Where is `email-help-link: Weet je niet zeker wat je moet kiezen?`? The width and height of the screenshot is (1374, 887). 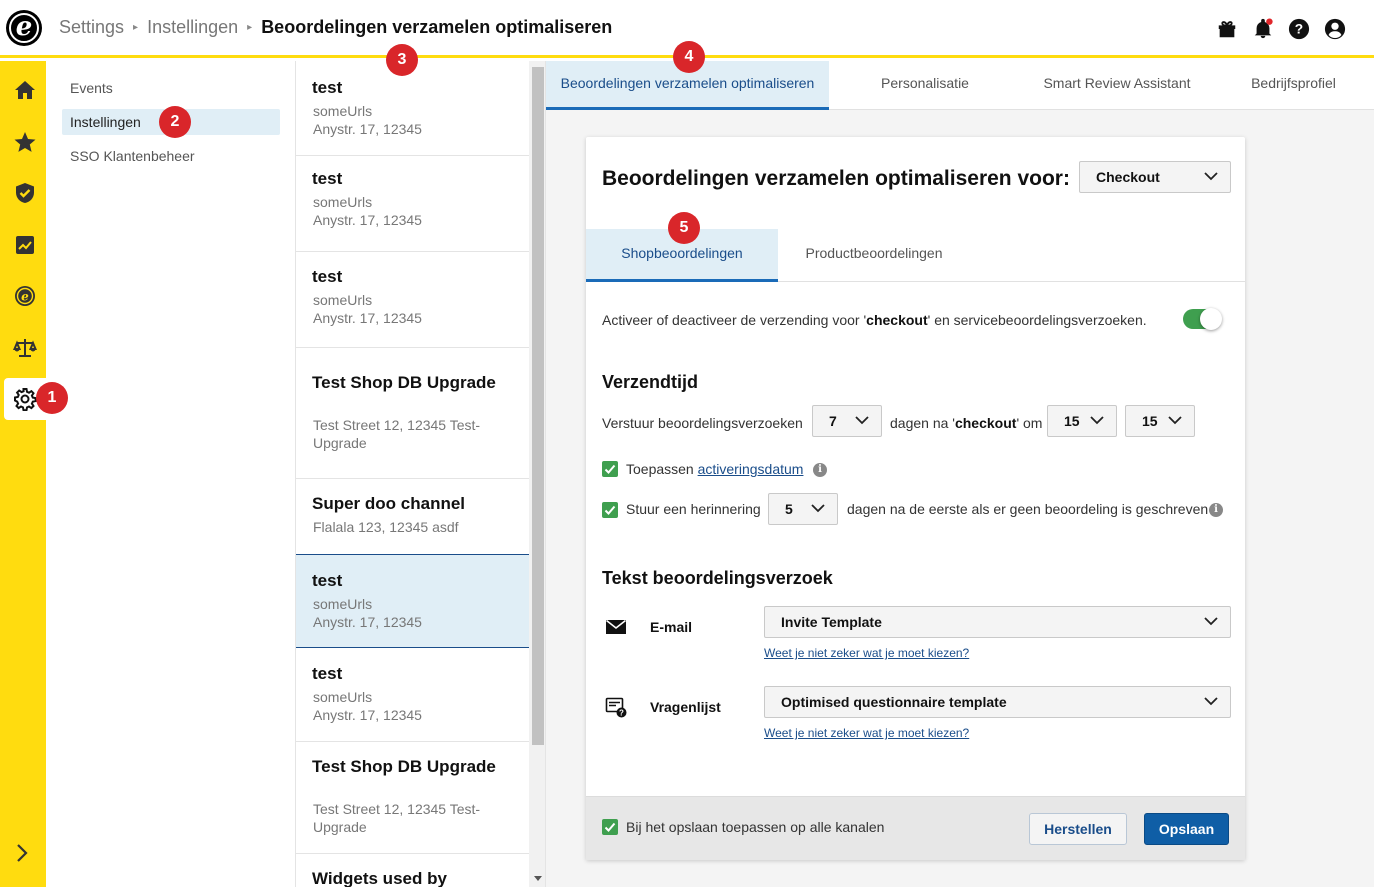 email-help-link: Weet je niet zeker wat je moet kiezen? is located at coordinates (866, 653).